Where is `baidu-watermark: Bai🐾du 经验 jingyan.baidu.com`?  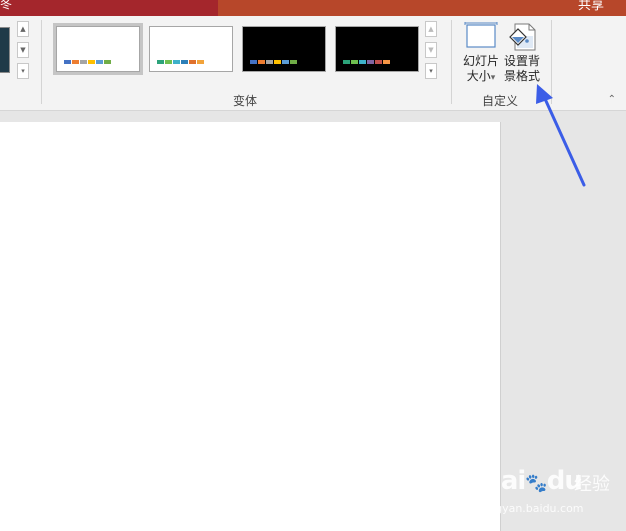
baidu-watermark: Bai🐾du 经验 jingyan.baidu.com is located at coordinates (552, 496).